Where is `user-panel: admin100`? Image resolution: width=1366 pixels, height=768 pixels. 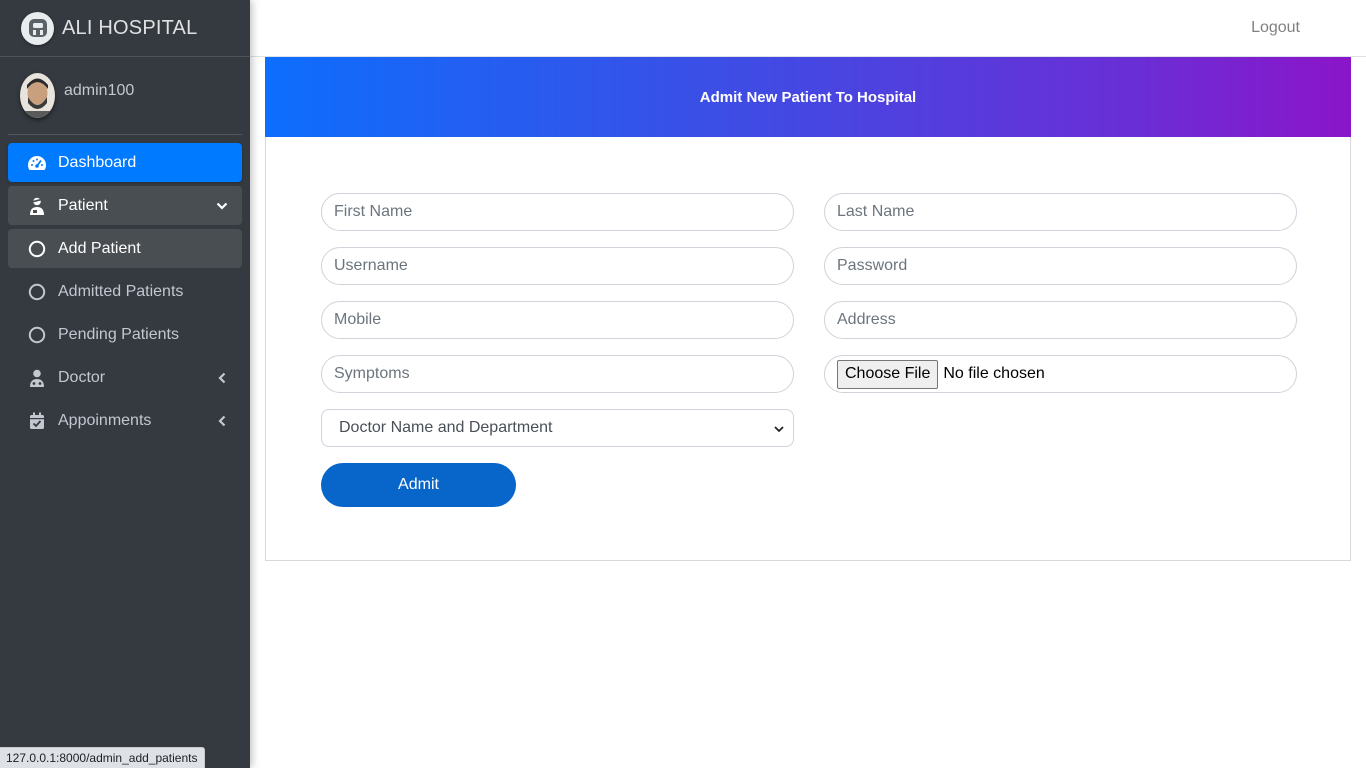 user-panel: admin100 is located at coordinates (125, 96).